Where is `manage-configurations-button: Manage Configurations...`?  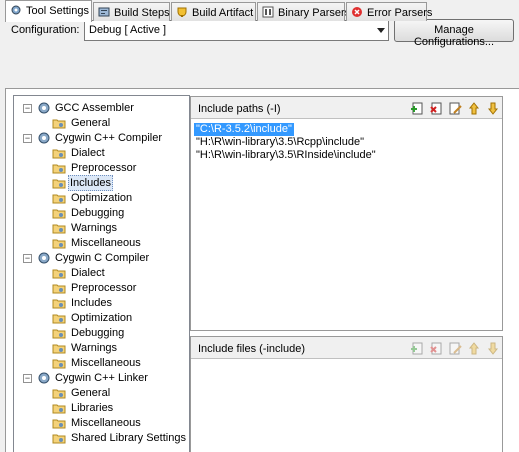 manage-configurations-button: Manage Configurations... is located at coordinates (454, 33).